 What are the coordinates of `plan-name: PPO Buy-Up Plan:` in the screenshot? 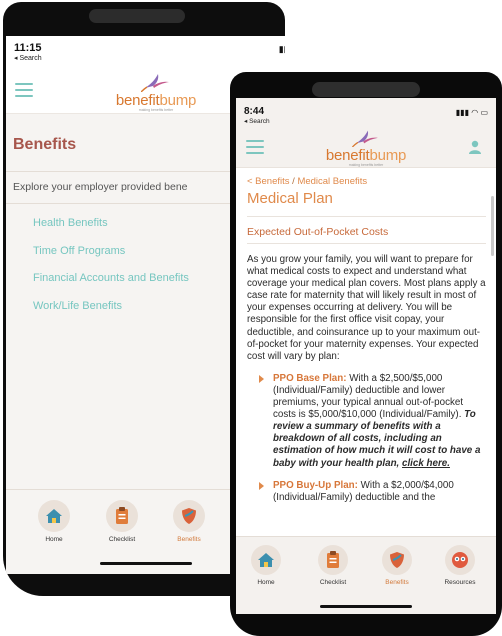 It's located at (315, 485).